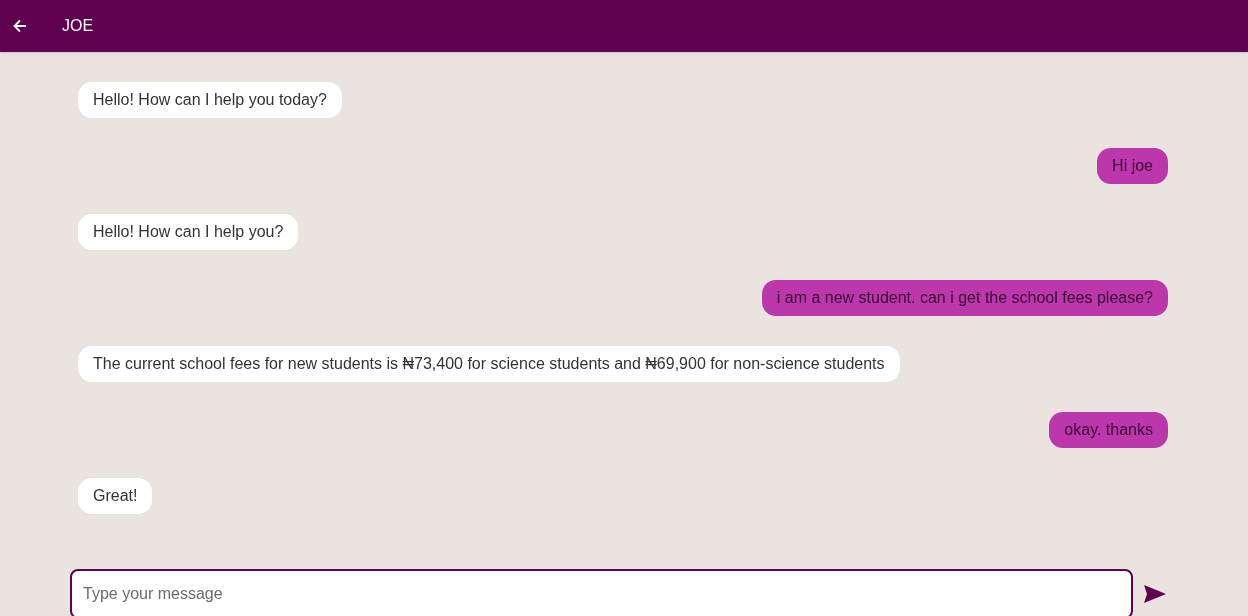 This screenshot has height=616, width=1248. I want to click on message-bubble: Great!, so click(115, 496).